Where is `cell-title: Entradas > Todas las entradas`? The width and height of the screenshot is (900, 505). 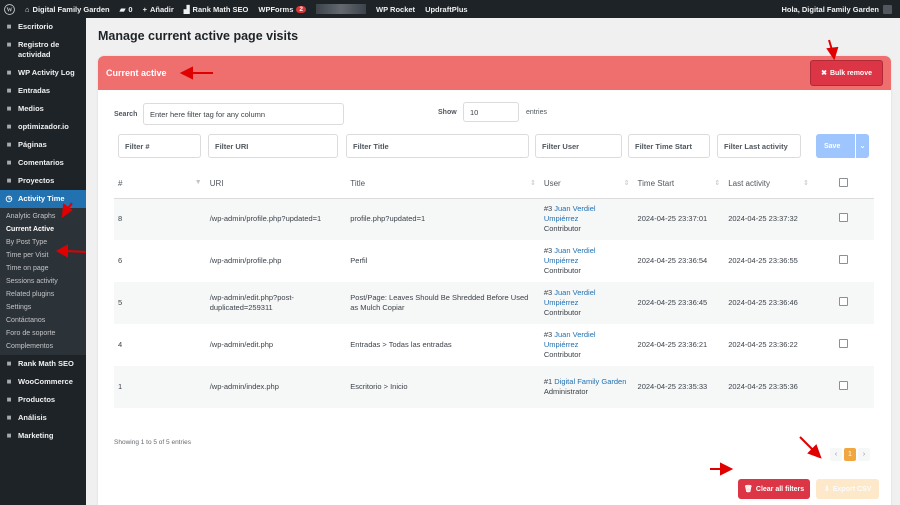 cell-title: Entradas > Todas las entradas is located at coordinates (401, 344).